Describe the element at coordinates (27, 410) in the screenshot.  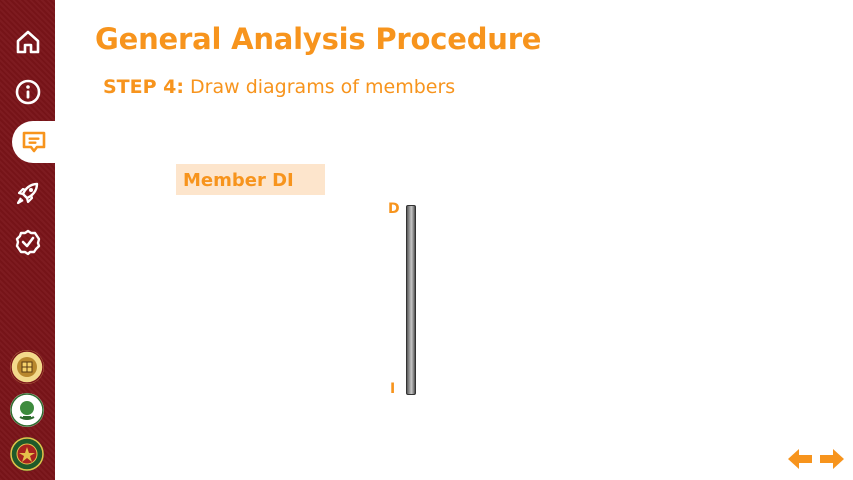
I see `department-seal-logo` at that location.